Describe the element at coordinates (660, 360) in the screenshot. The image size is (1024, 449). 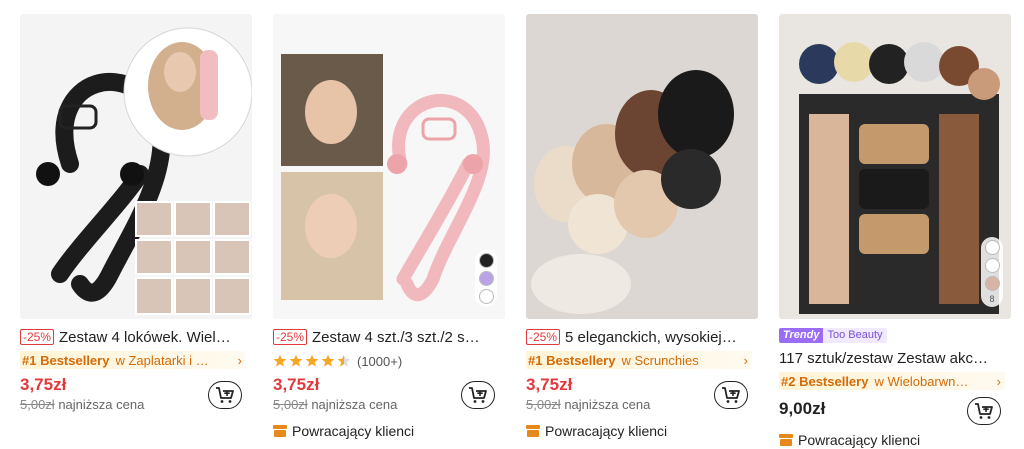
I see `bestseller-category: w Scrunchies` at that location.